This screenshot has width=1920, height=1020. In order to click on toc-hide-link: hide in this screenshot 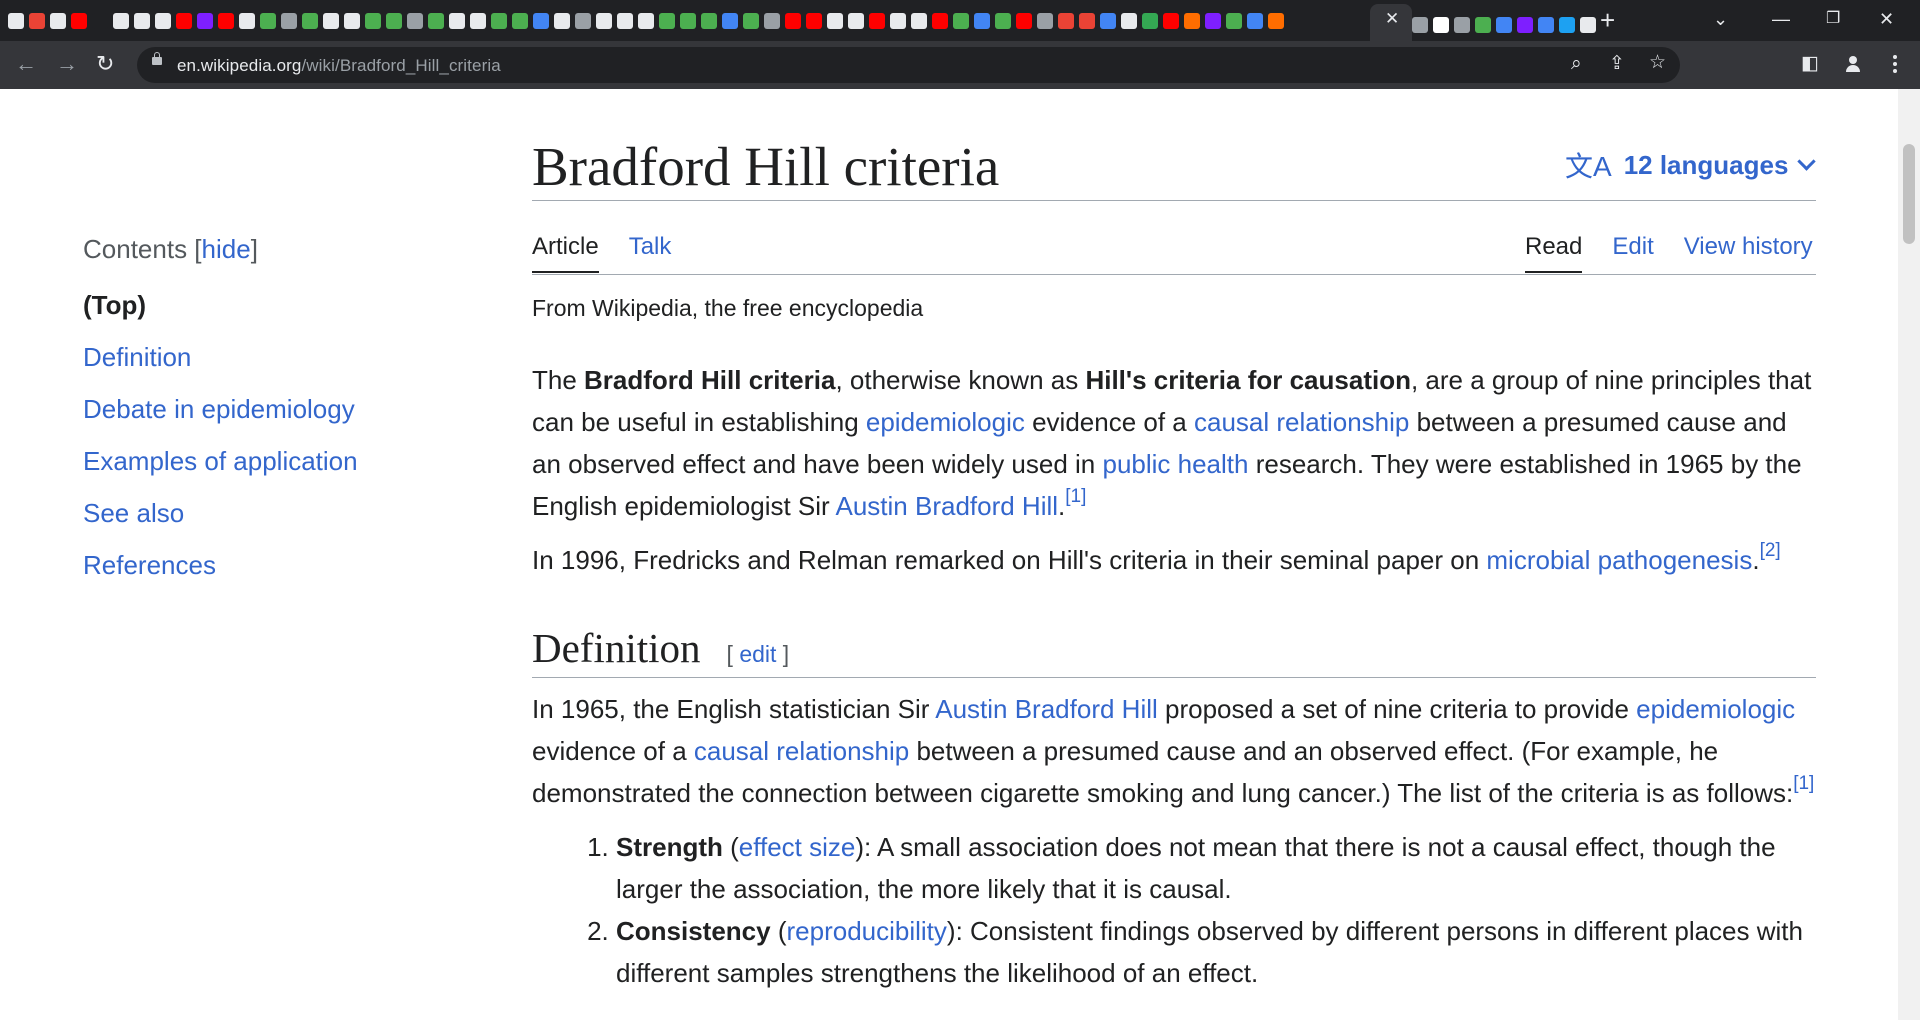, I will do `click(226, 249)`.